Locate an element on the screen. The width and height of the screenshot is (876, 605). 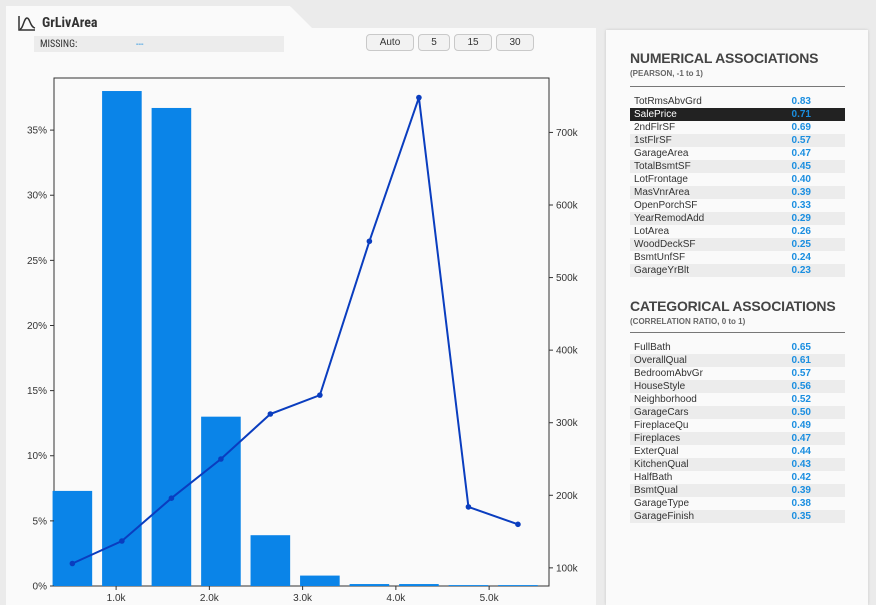
categorical-association-value: 0.61 is located at coordinates (801, 360).